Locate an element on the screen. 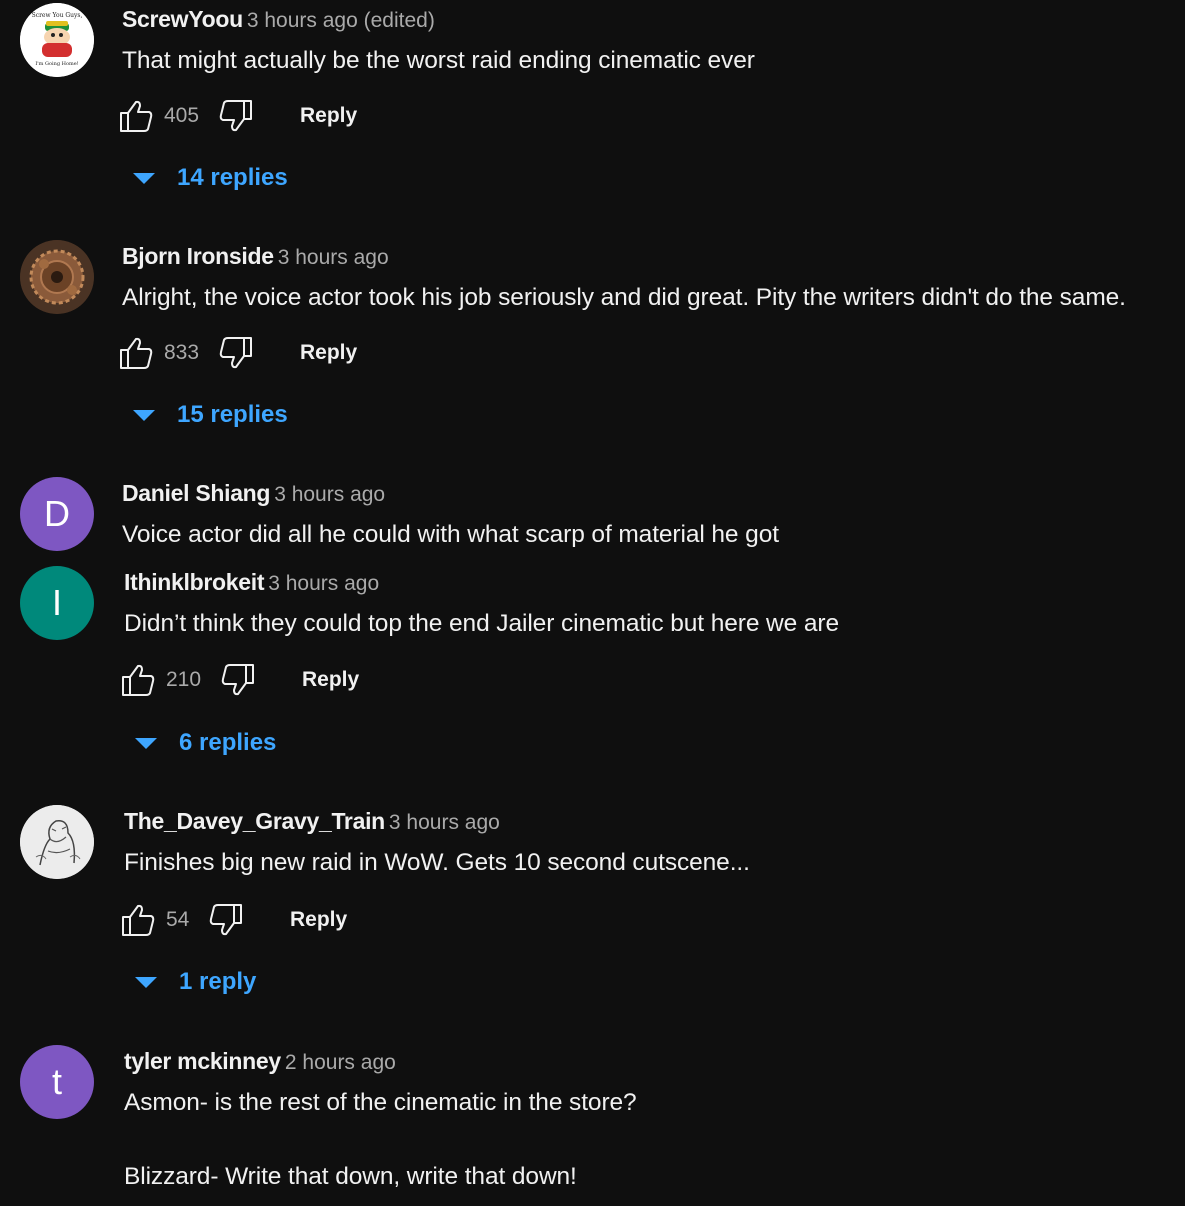  avatar: Screw You Guys, I'm Going Home! is located at coordinates (57, 40).